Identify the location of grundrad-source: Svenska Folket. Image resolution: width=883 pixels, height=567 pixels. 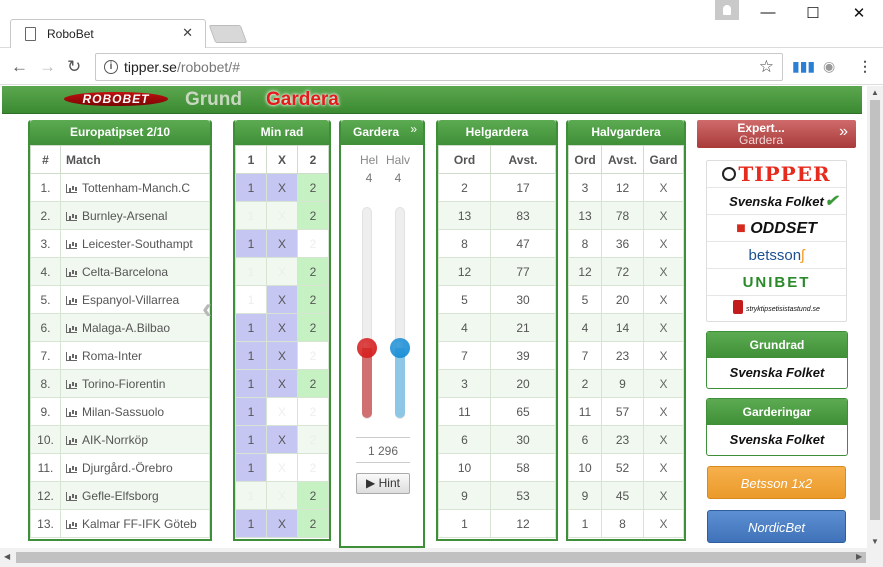
(777, 373).